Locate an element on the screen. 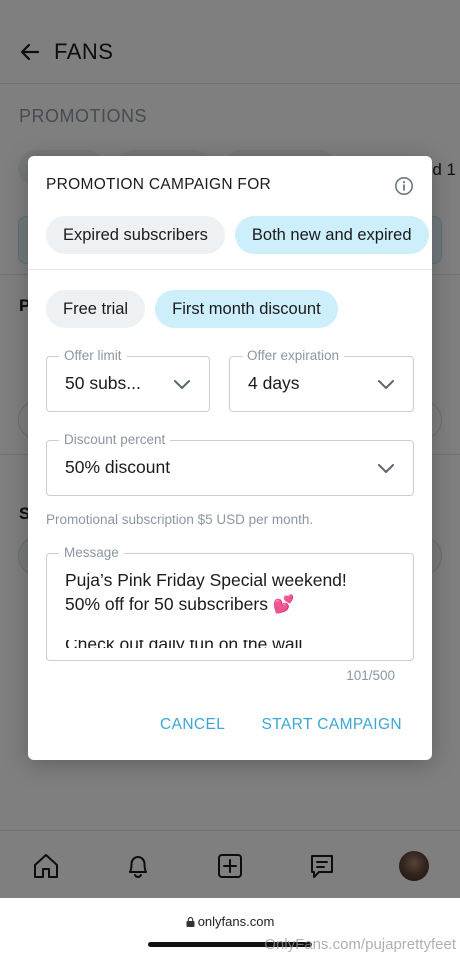 The height and width of the screenshot is (959, 460). watermark: OnlyFans.com/pujaprettyfeet is located at coordinates (360, 944).